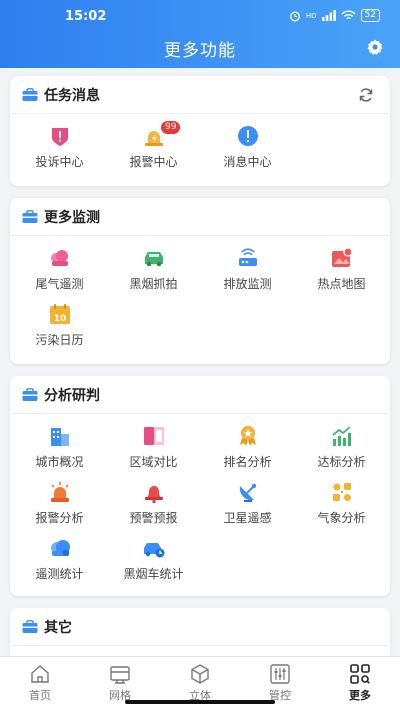  What do you see at coordinates (153, 259) in the screenshot?
I see `smoke-capture-icon` at bounding box center [153, 259].